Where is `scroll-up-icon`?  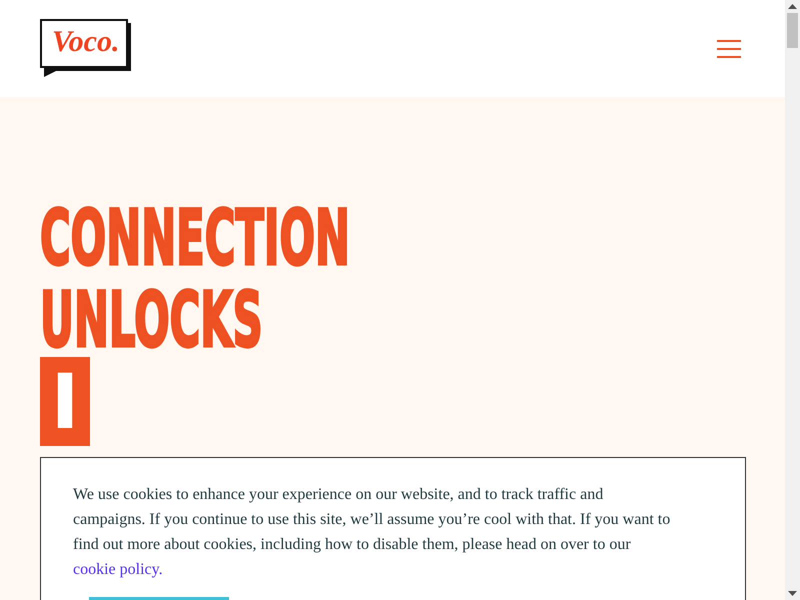
scroll-up-icon is located at coordinates (792, 6).